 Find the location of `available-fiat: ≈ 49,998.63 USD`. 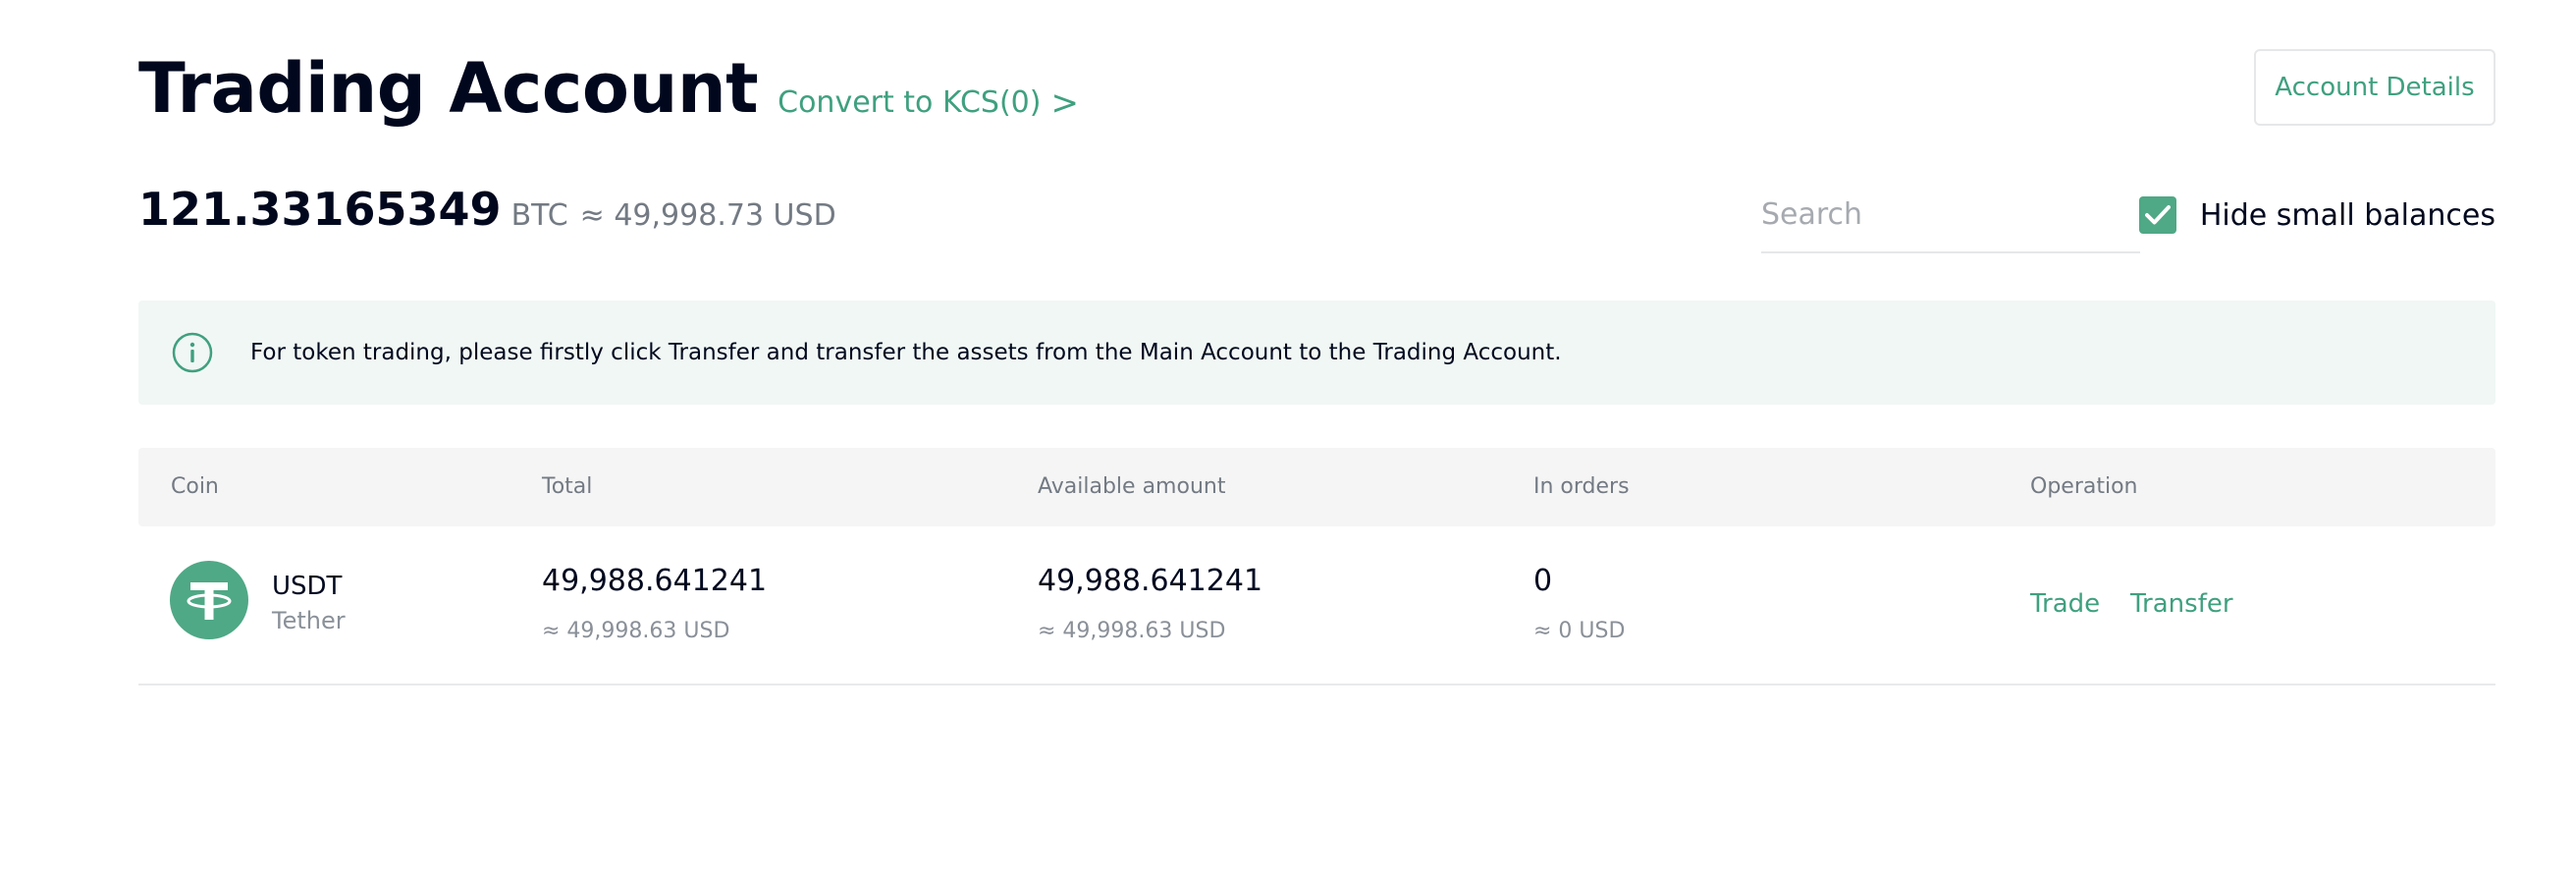

available-fiat: ≈ 49,998.63 USD is located at coordinates (1132, 631).